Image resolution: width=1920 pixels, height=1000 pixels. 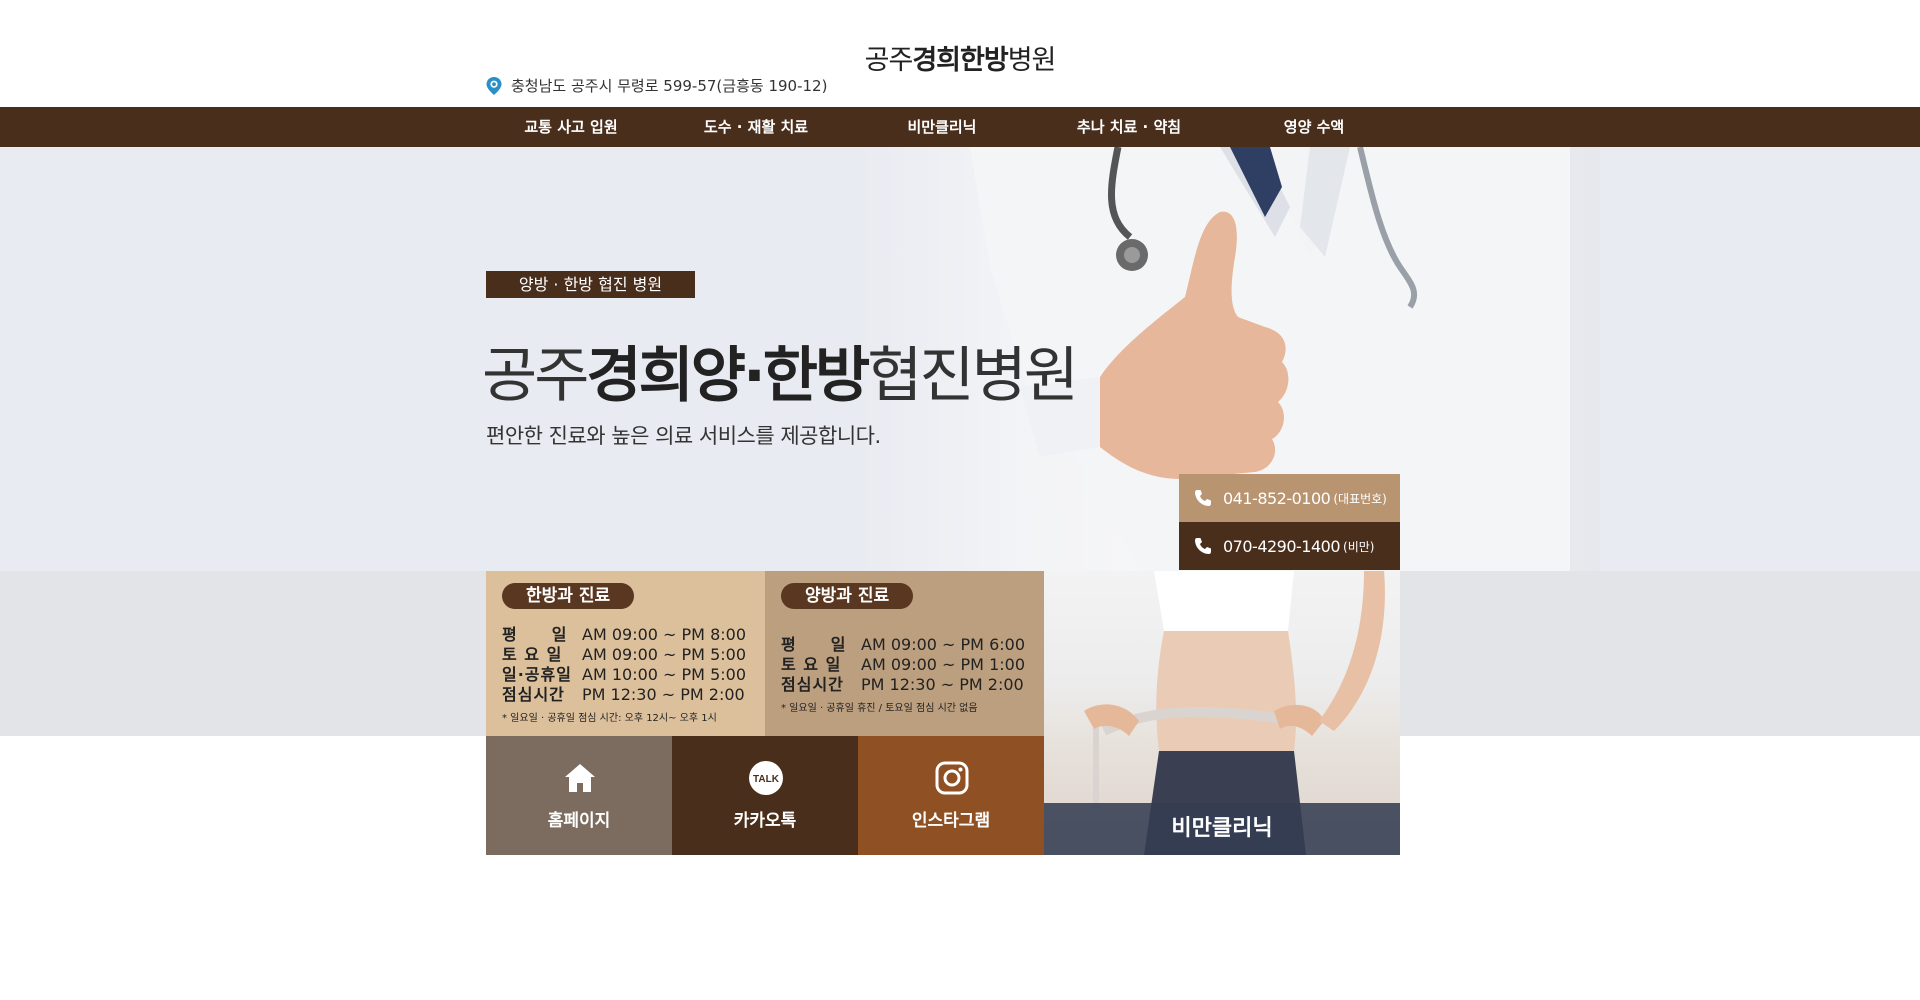 I want to click on location-pin-icon, so click(x=494, y=85).